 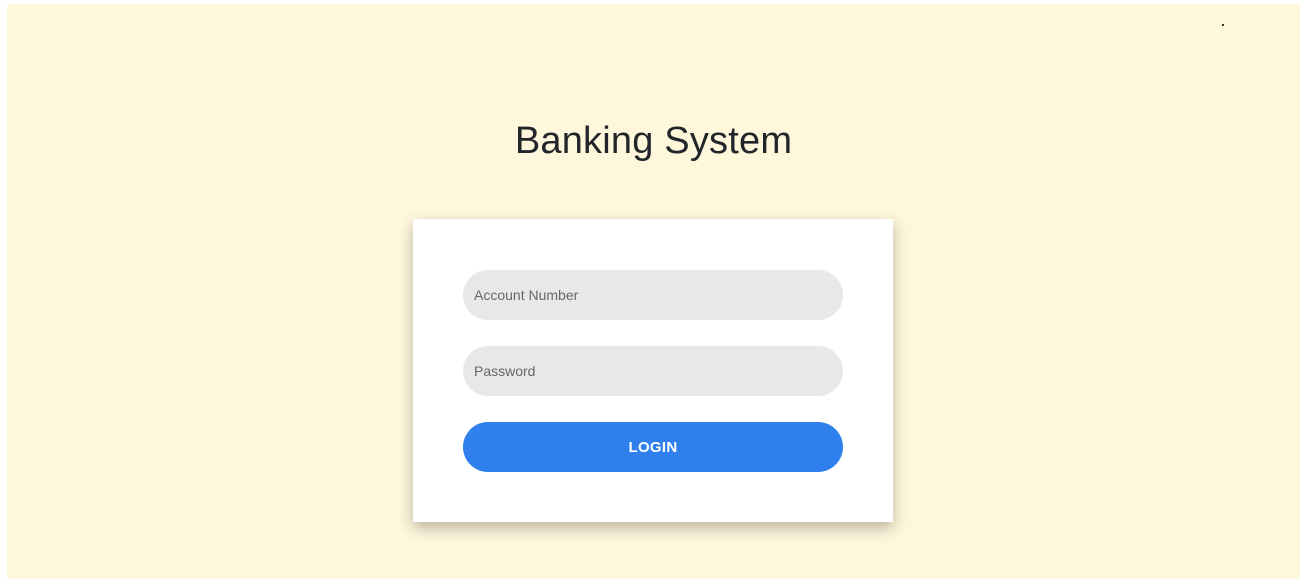 I want to click on password-input, so click(x=653, y=371).